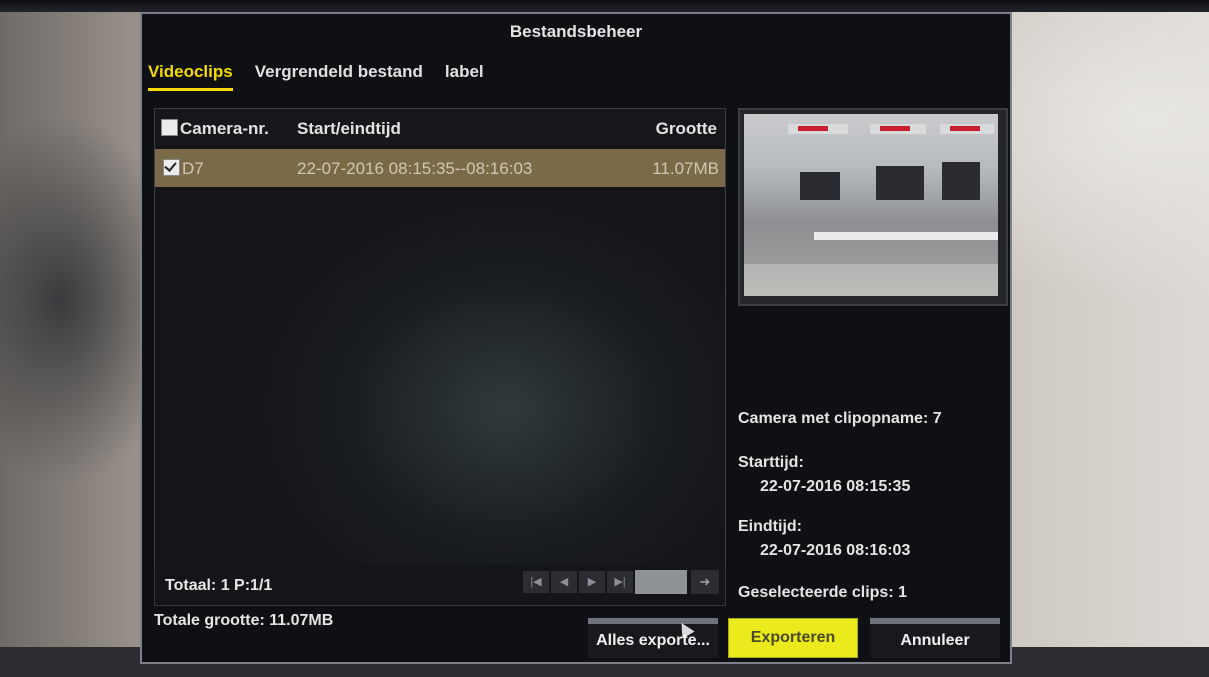  Describe the element at coordinates (536, 582) in the screenshot. I see `first-page-icon: |◀` at that location.